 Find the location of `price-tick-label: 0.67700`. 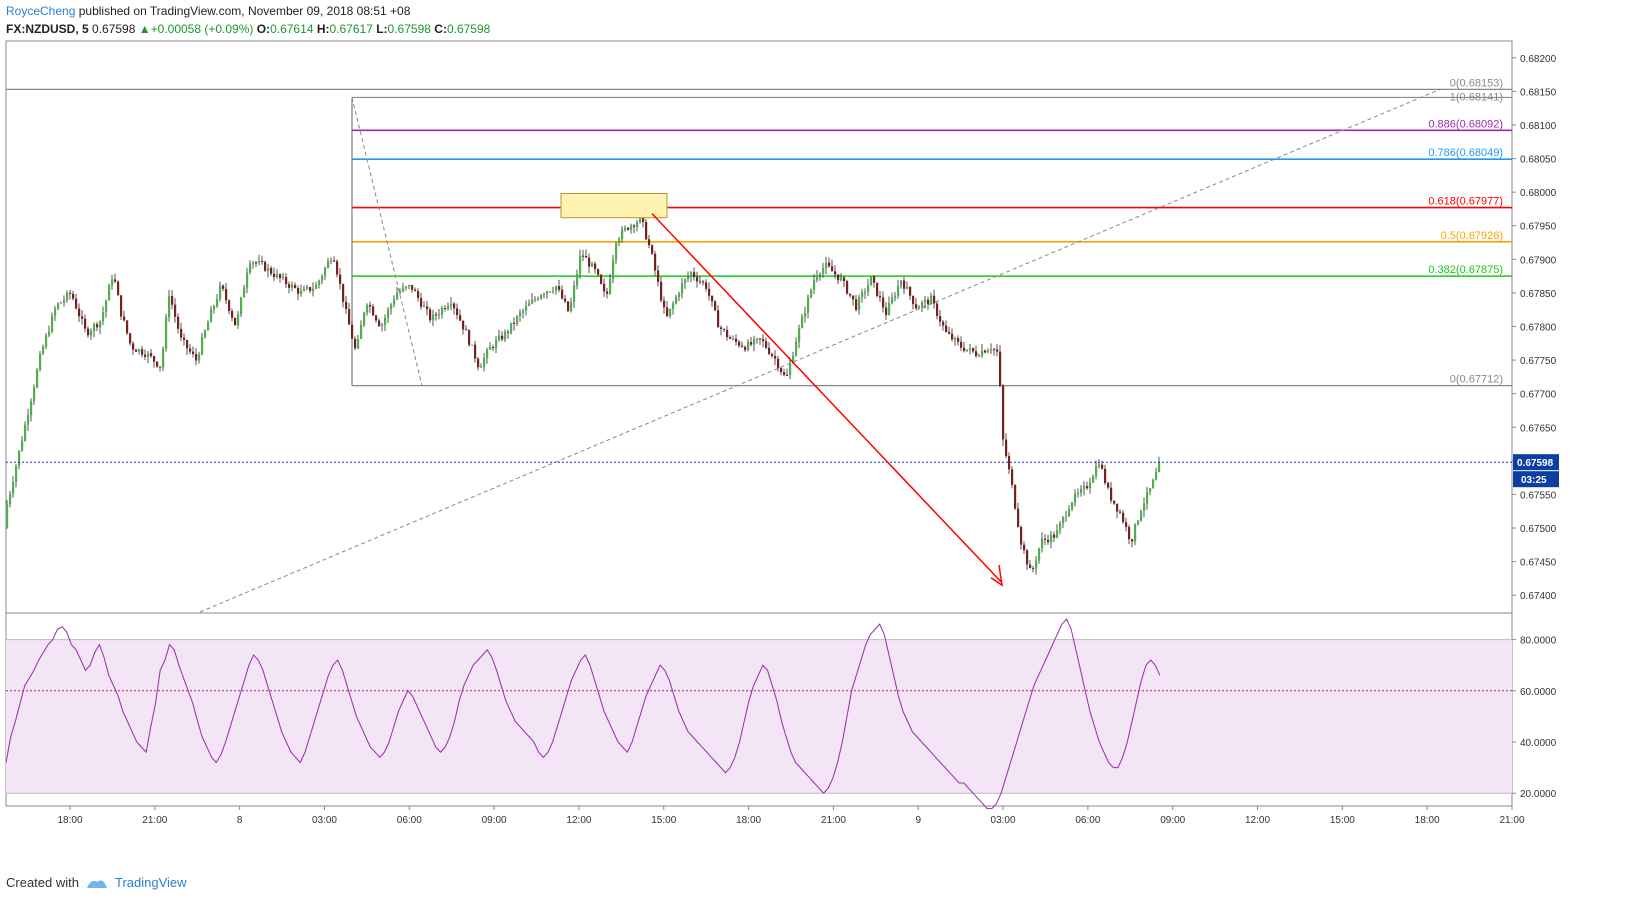

price-tick-label: 0.67700 is located at coordinates (1538, 395).